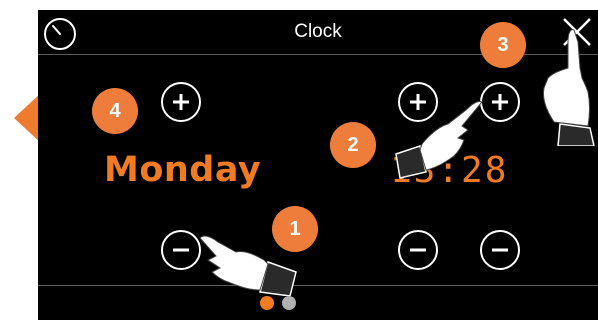  Describe the element at coordinates (115, 111) in the screenshot. I see `callout-badge-4: 4` at that location.